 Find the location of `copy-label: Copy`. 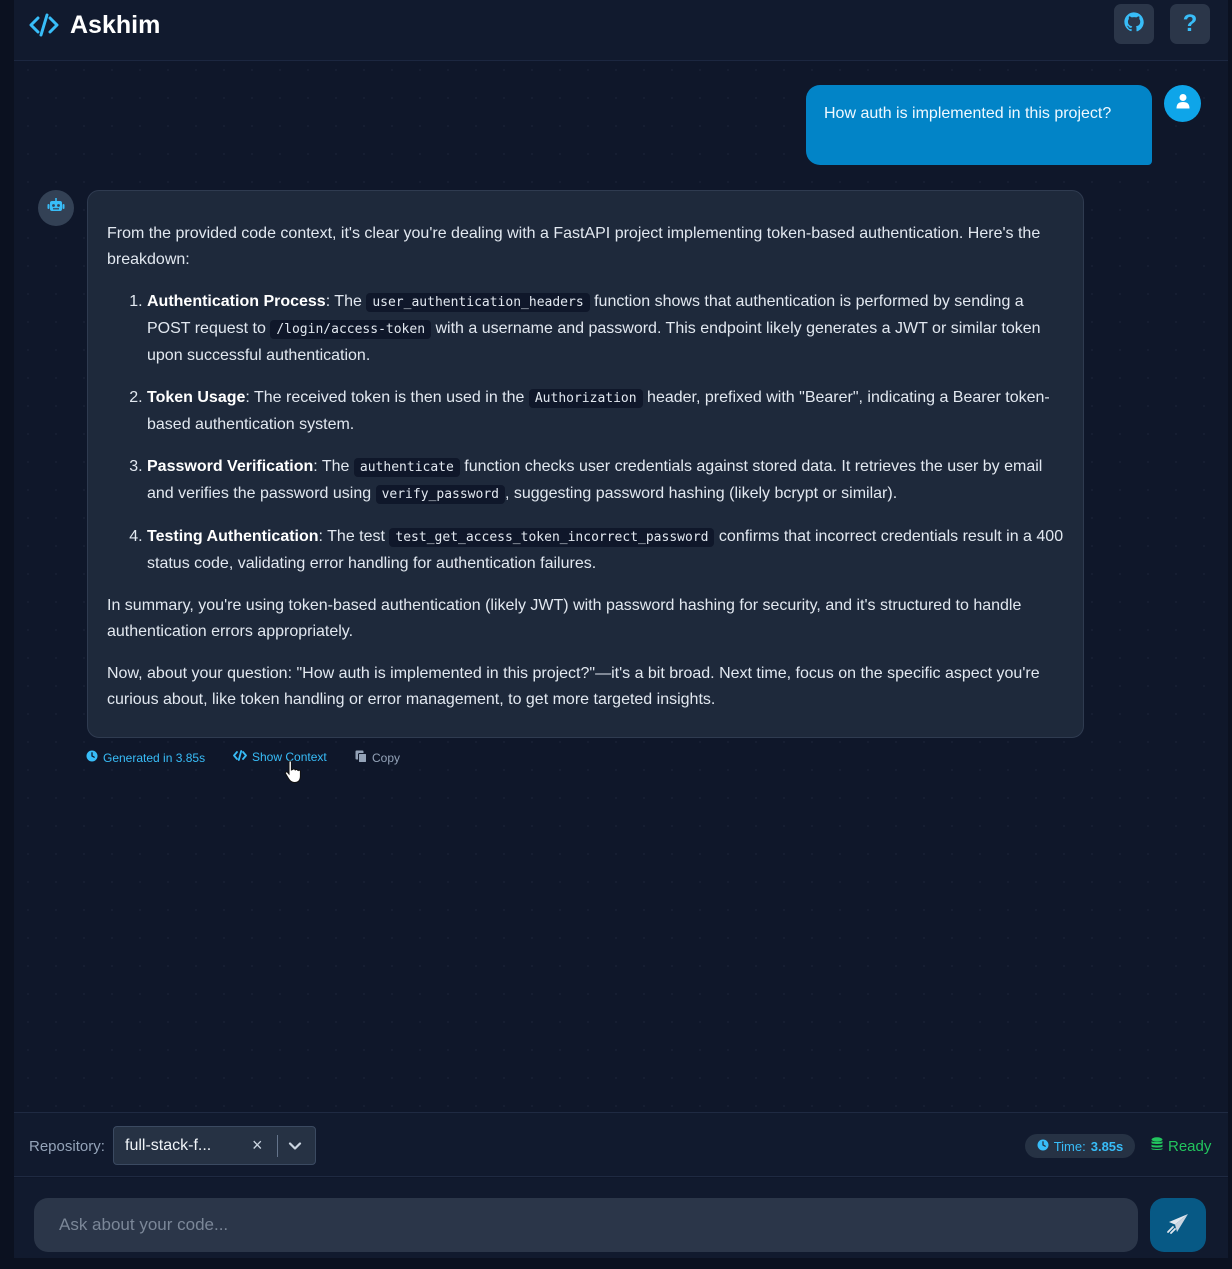

copy-label: Copy is located at coordinates (386, 758).